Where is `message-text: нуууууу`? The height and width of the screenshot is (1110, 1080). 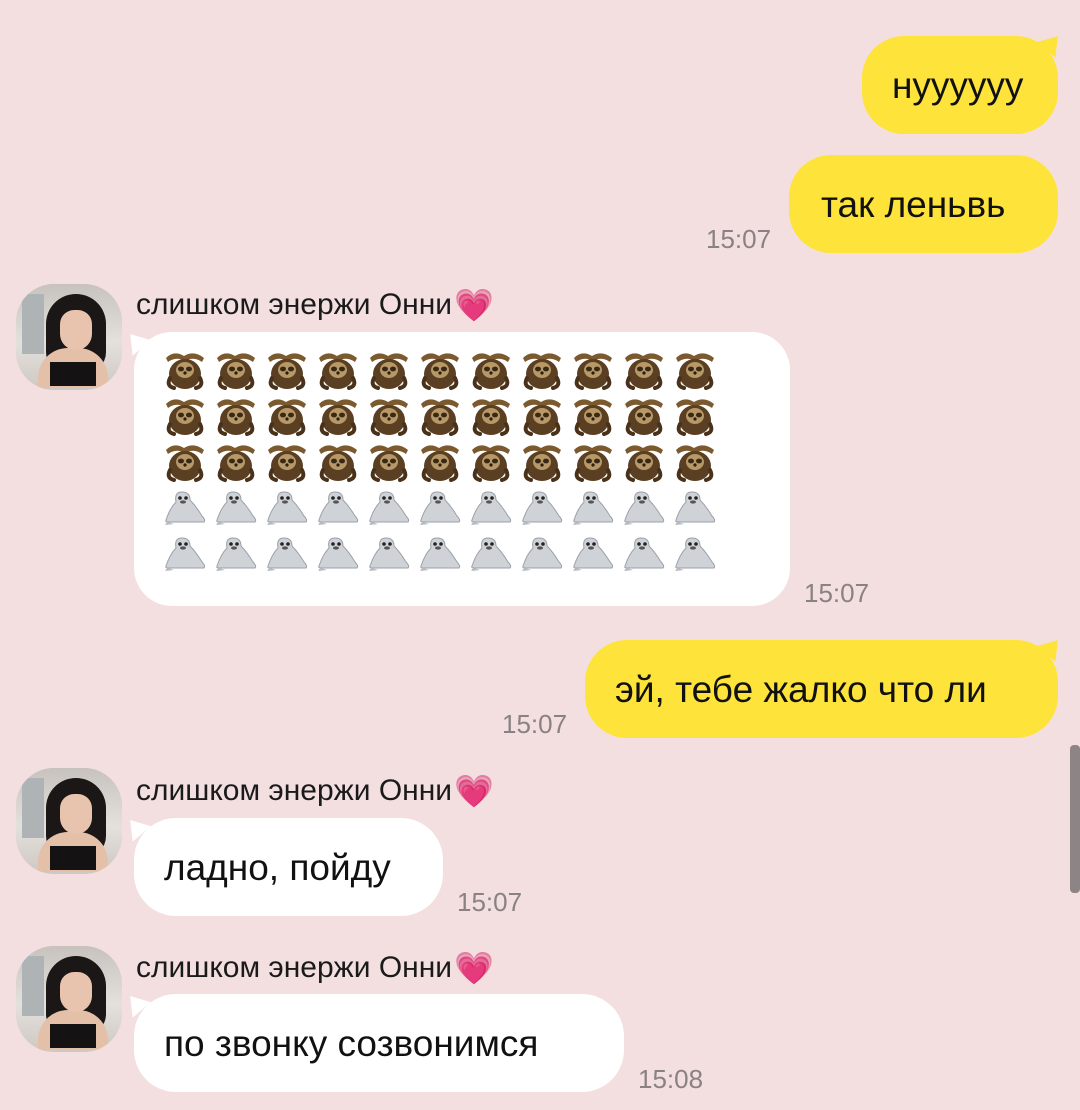 message-text: нуууууу is located at coordinates (958, 85).